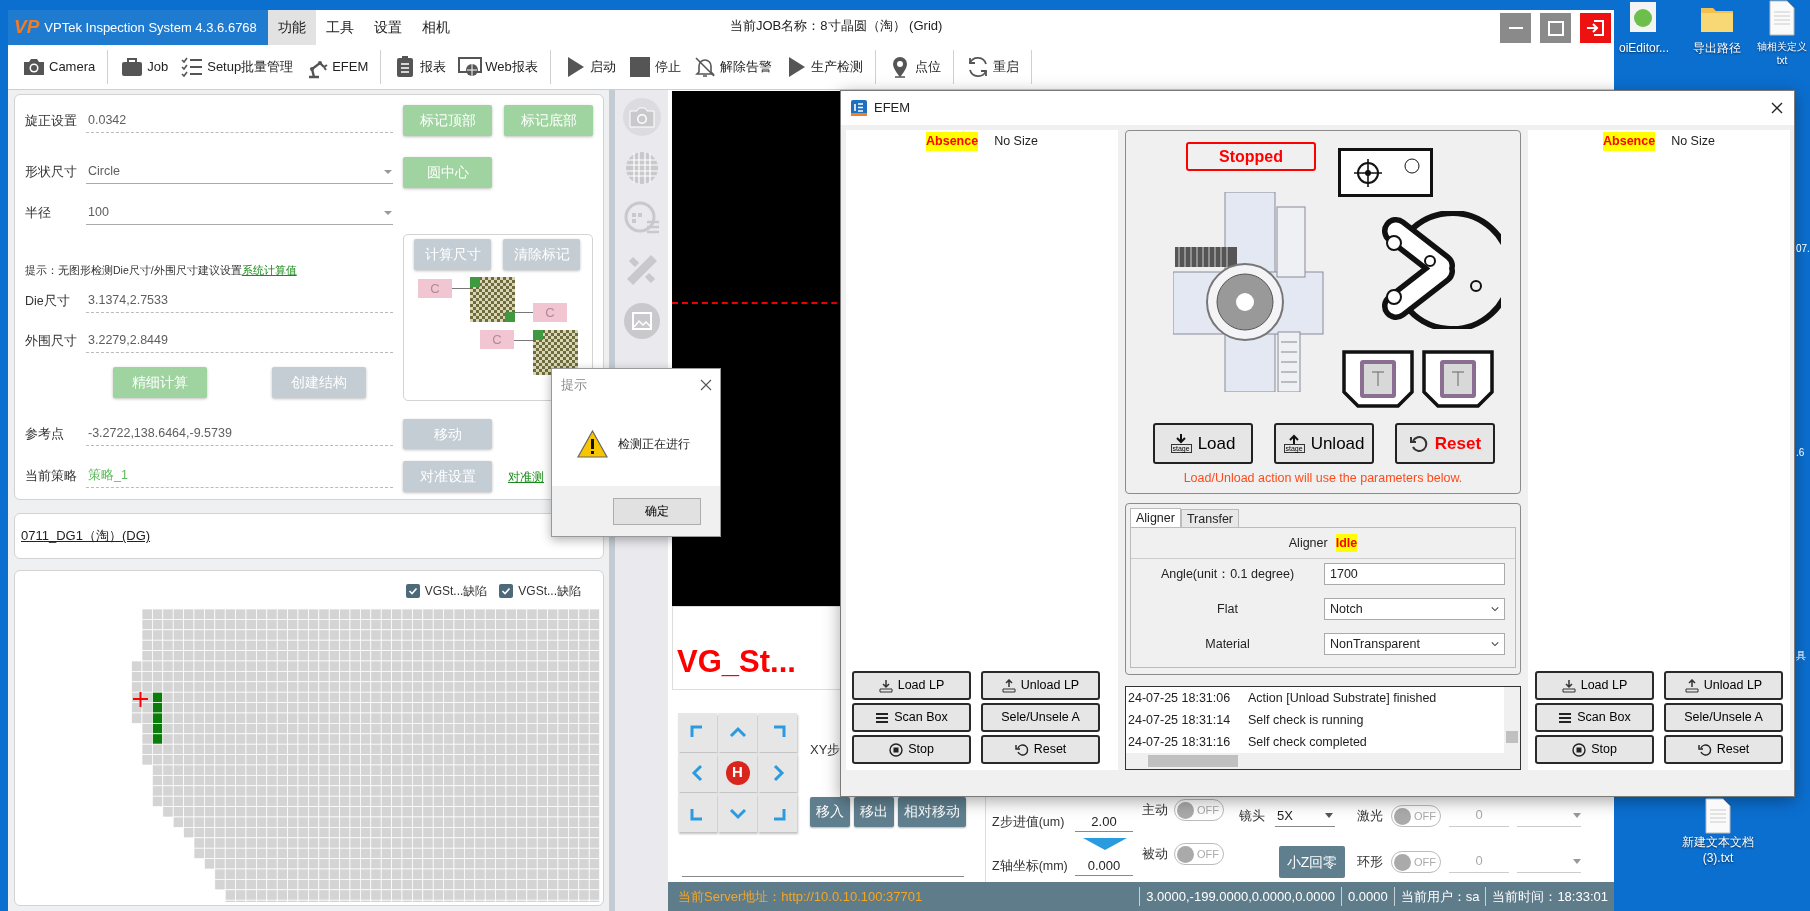  Describe the element at coordinates (1555, 28) in the screenshot. I see `maximize-button` at that location.